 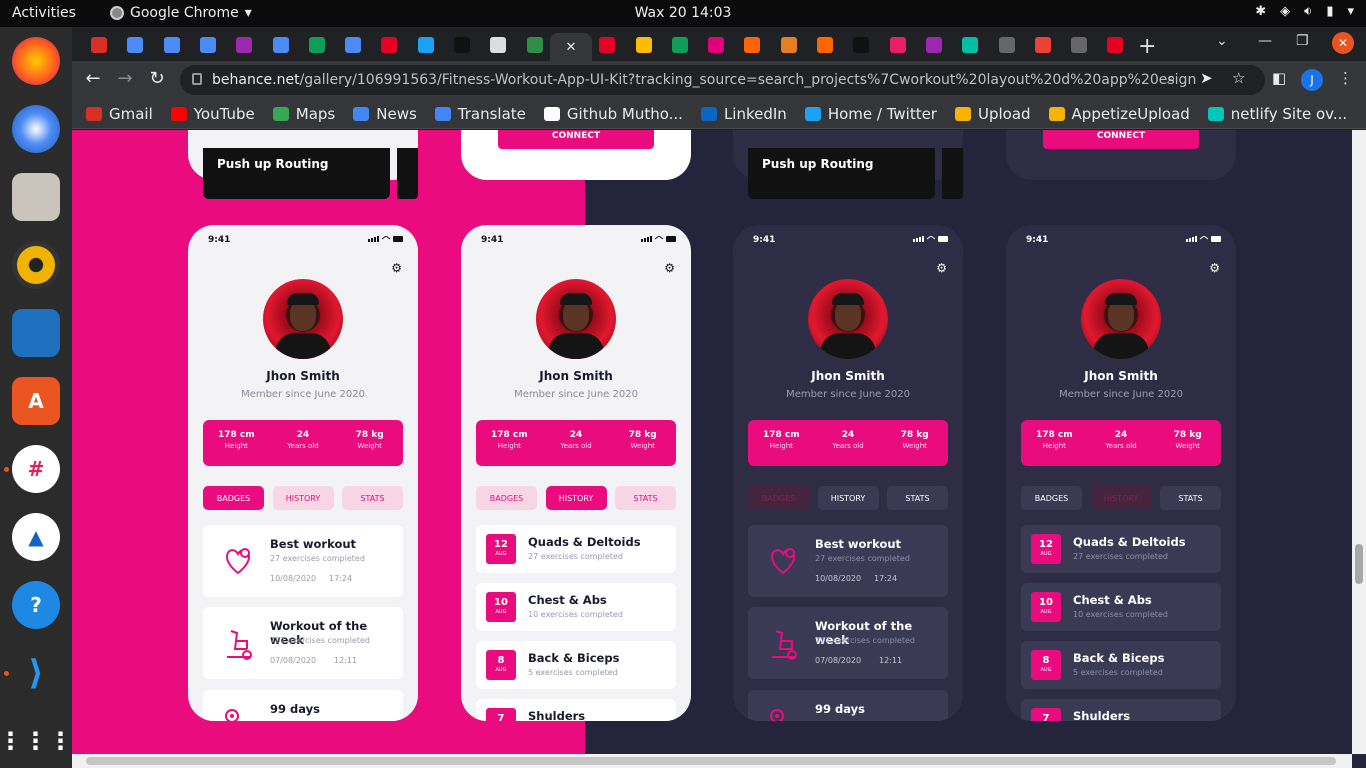 What do you see at coordinates (1222, 41) in the screenshot?
I see `tab-search-icon: ⌄` at bounding box center [1222, 41].